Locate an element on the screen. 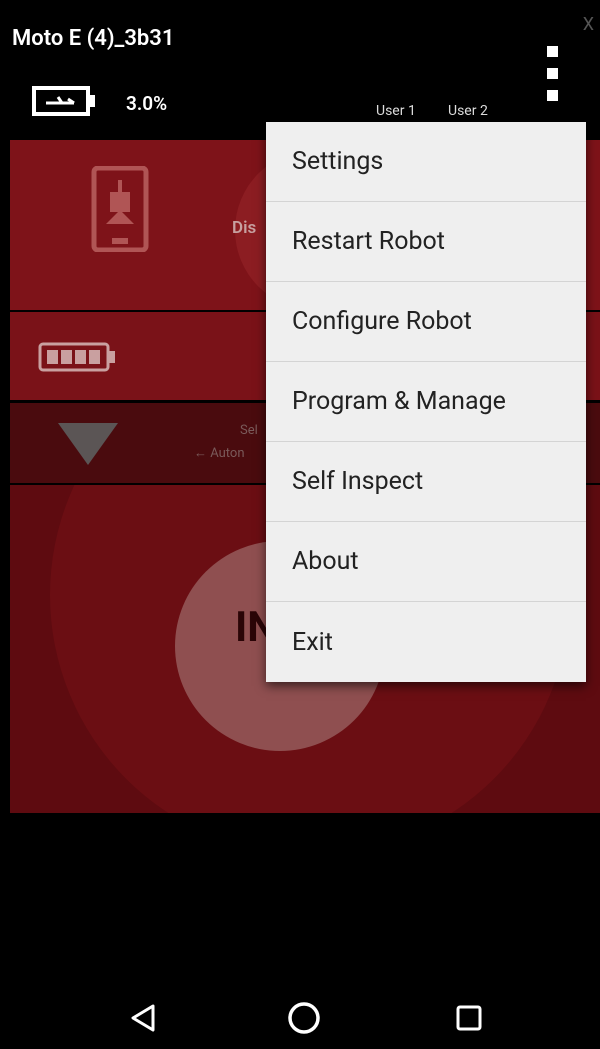  op-mode-label: Sel is located at coordinates (249, 430).